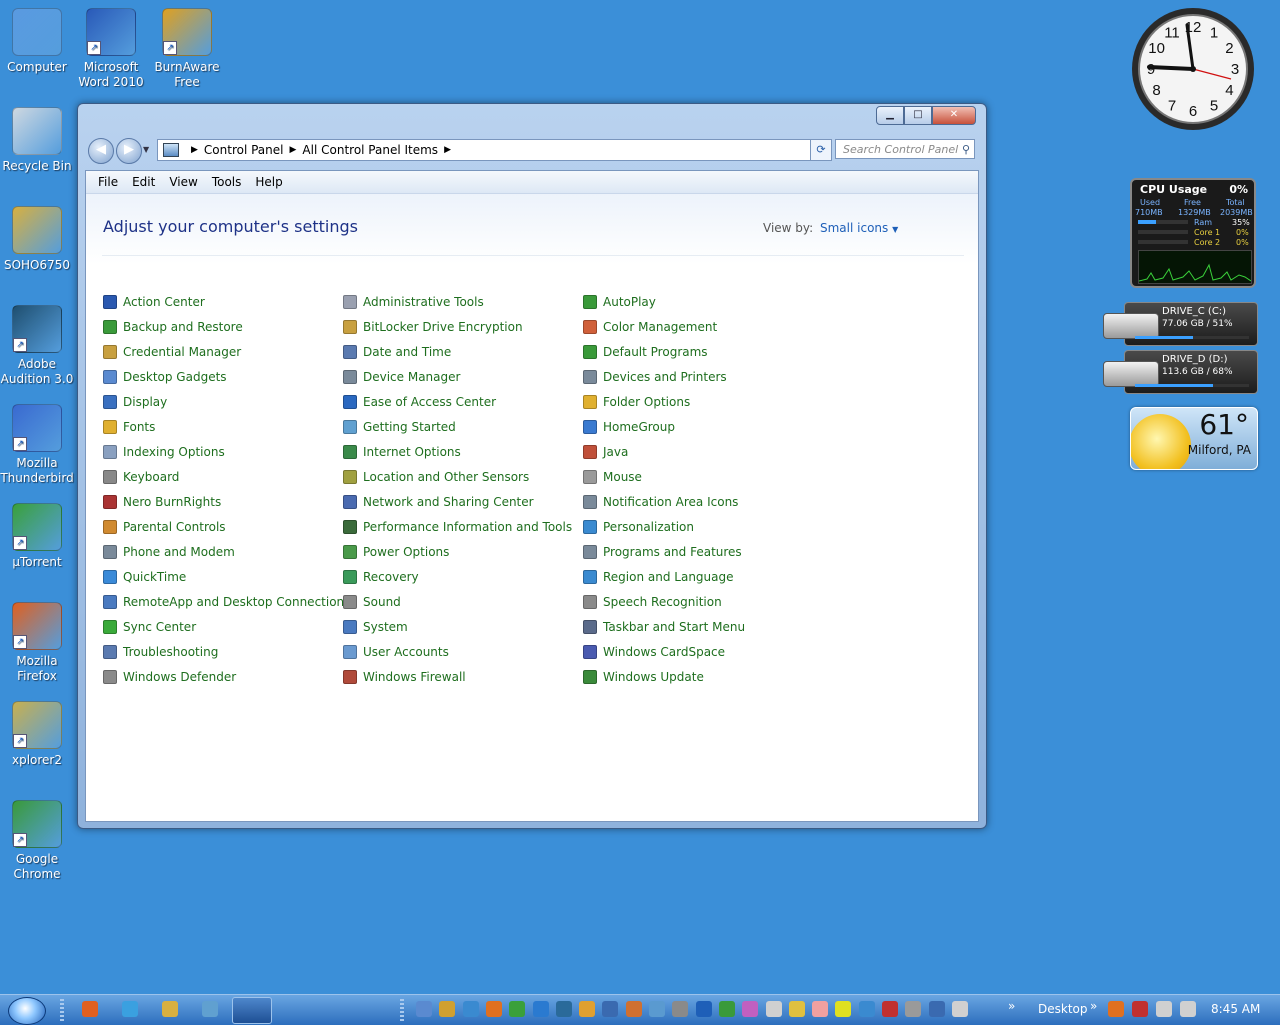 The width and height of the screenshot is (1280, 1025). What do you see at coordinates (146, 149) in the screenshot?
I see `recent-pages-chevron-icon: ▼` at bounding box center [146, 149].